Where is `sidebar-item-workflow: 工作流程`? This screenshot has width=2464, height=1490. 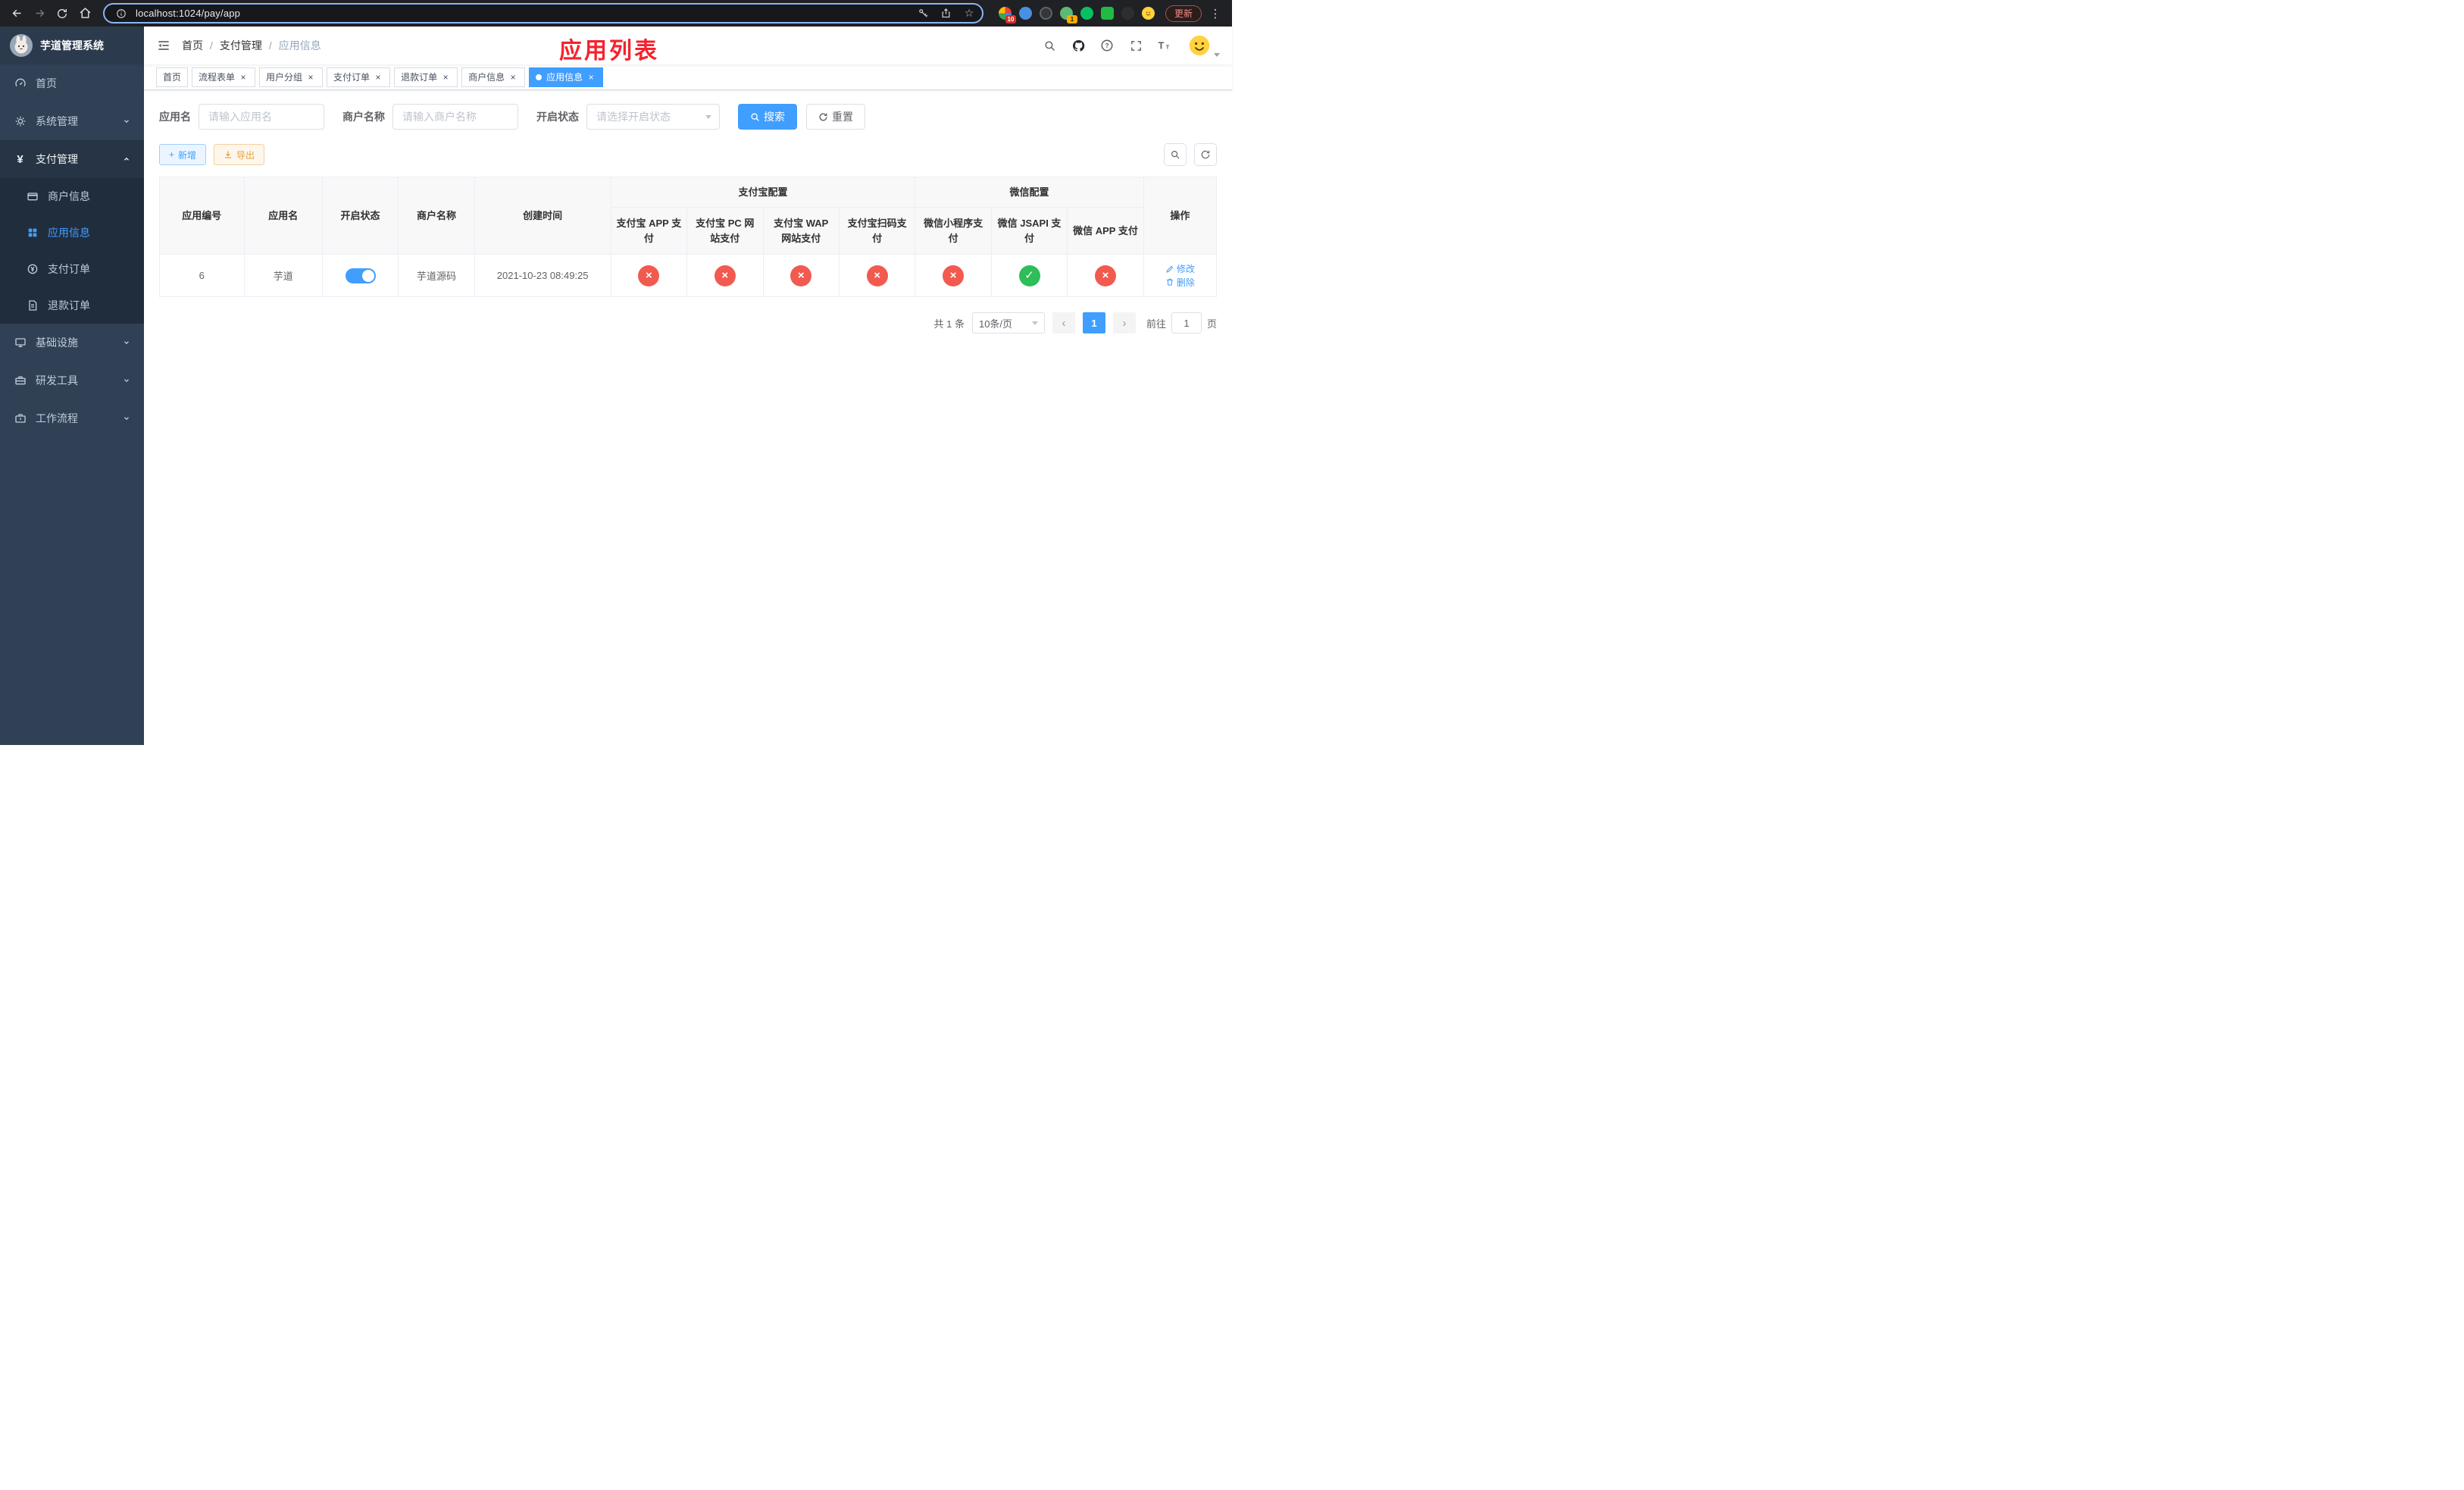 sidebar-item-workflow: 工作流程 is located at coordinates (72, 418).